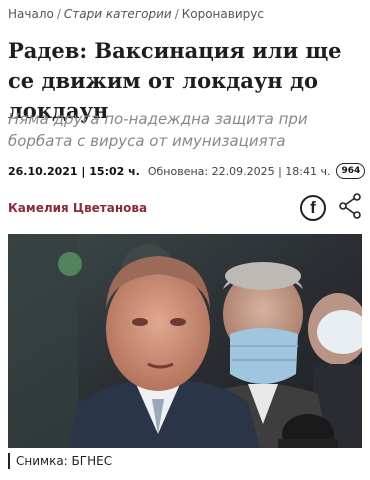 The image size is (370, 480). What do you see at coordinates (185, 461) in the screenshot?
I see `photo-caption: Снимка: БГНЕС` at bounding box center [185, 461].